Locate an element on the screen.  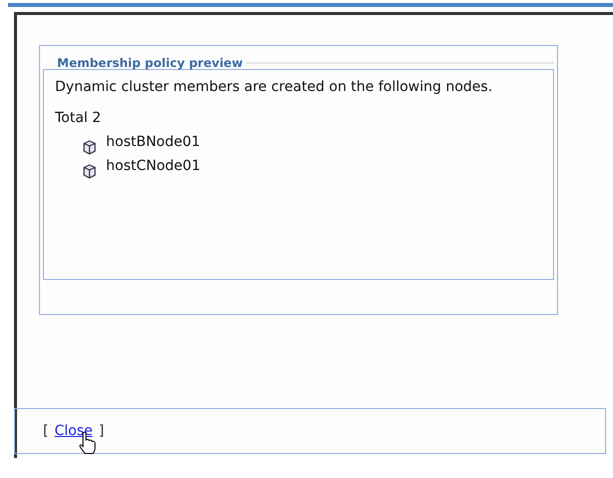
node-name: hostCNode01 is located at coordinates (153, 166).